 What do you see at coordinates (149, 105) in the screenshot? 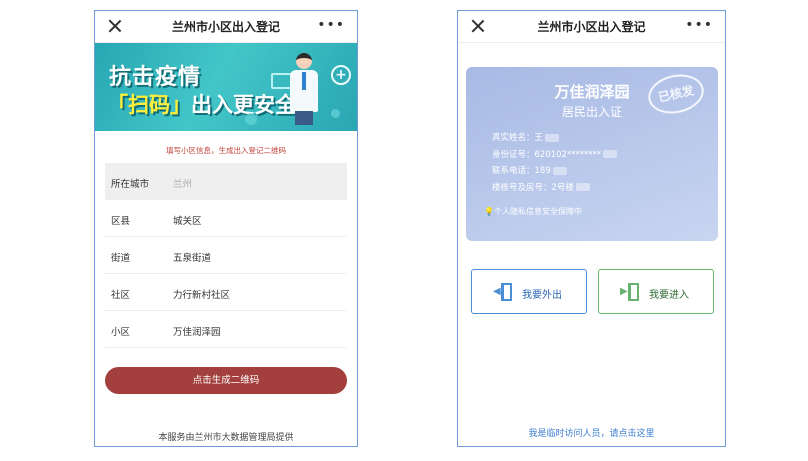
I see `banner-line2-highlight: 「扫码」` at bounding box center [149, 105].